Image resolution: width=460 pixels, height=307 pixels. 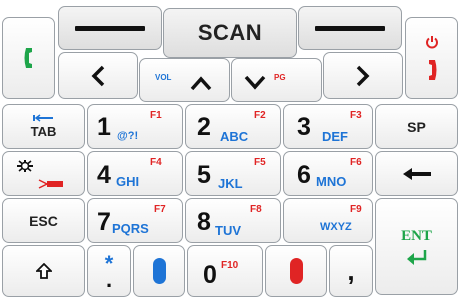 I want to click on red-key-button, so click(x=296, y=271).